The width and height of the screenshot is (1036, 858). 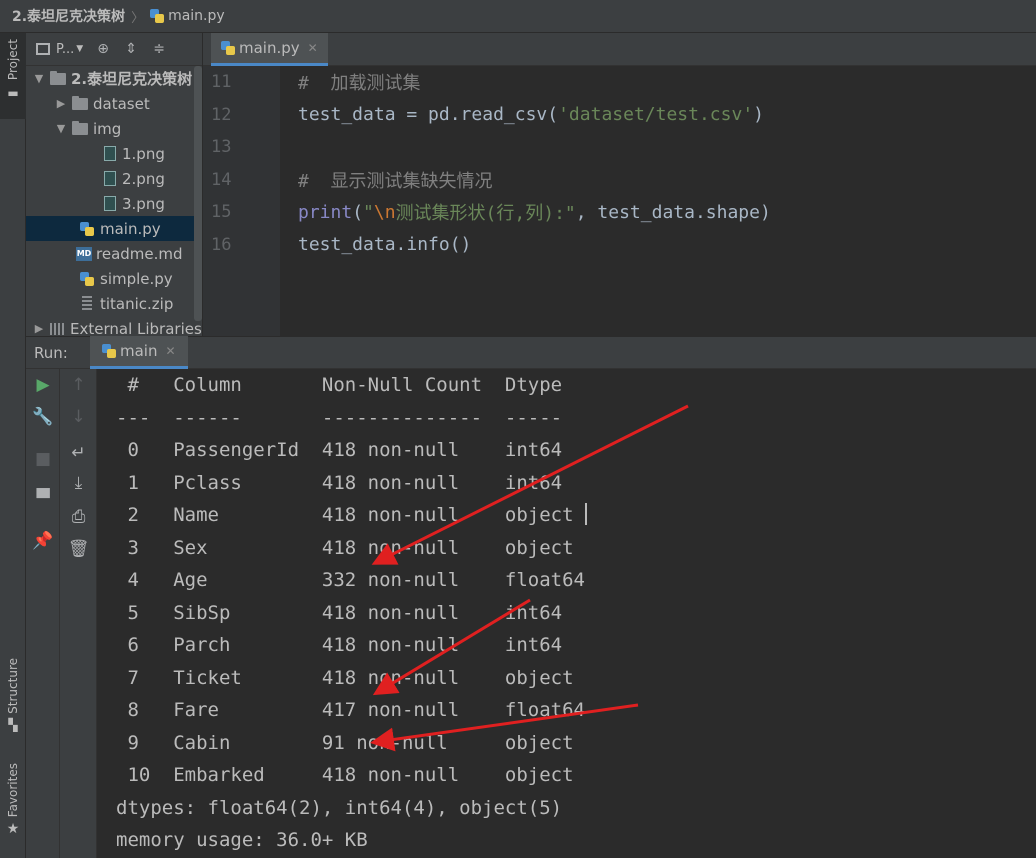 I want to click on console-header-row: # Column Non-Null Count Dtype, so click(x=350, y=385).